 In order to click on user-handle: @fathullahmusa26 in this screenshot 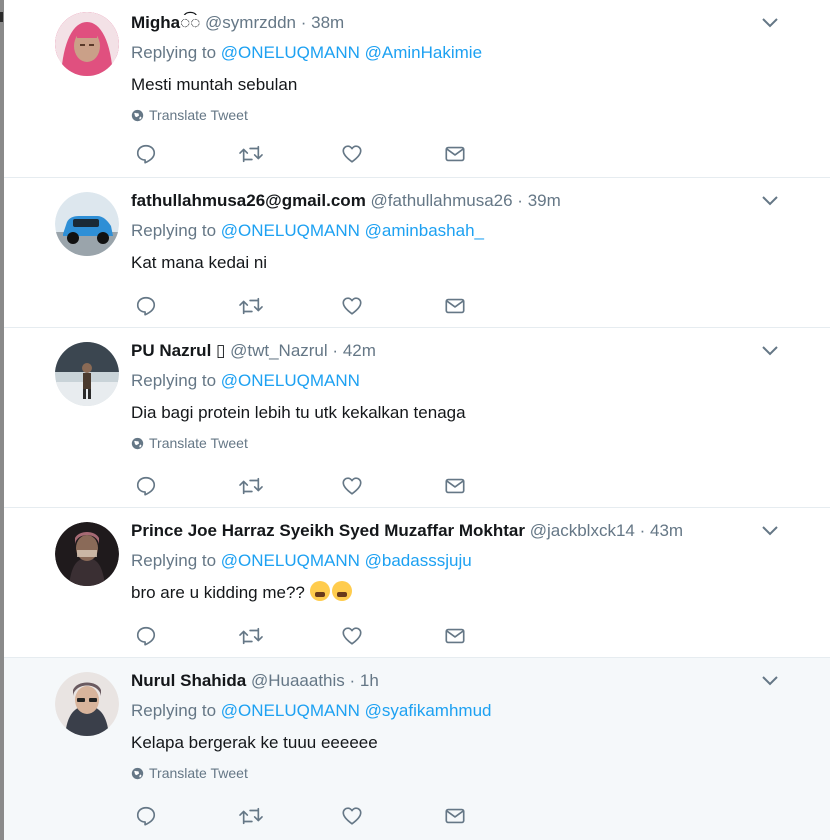, I will do `click(442, 200)`.